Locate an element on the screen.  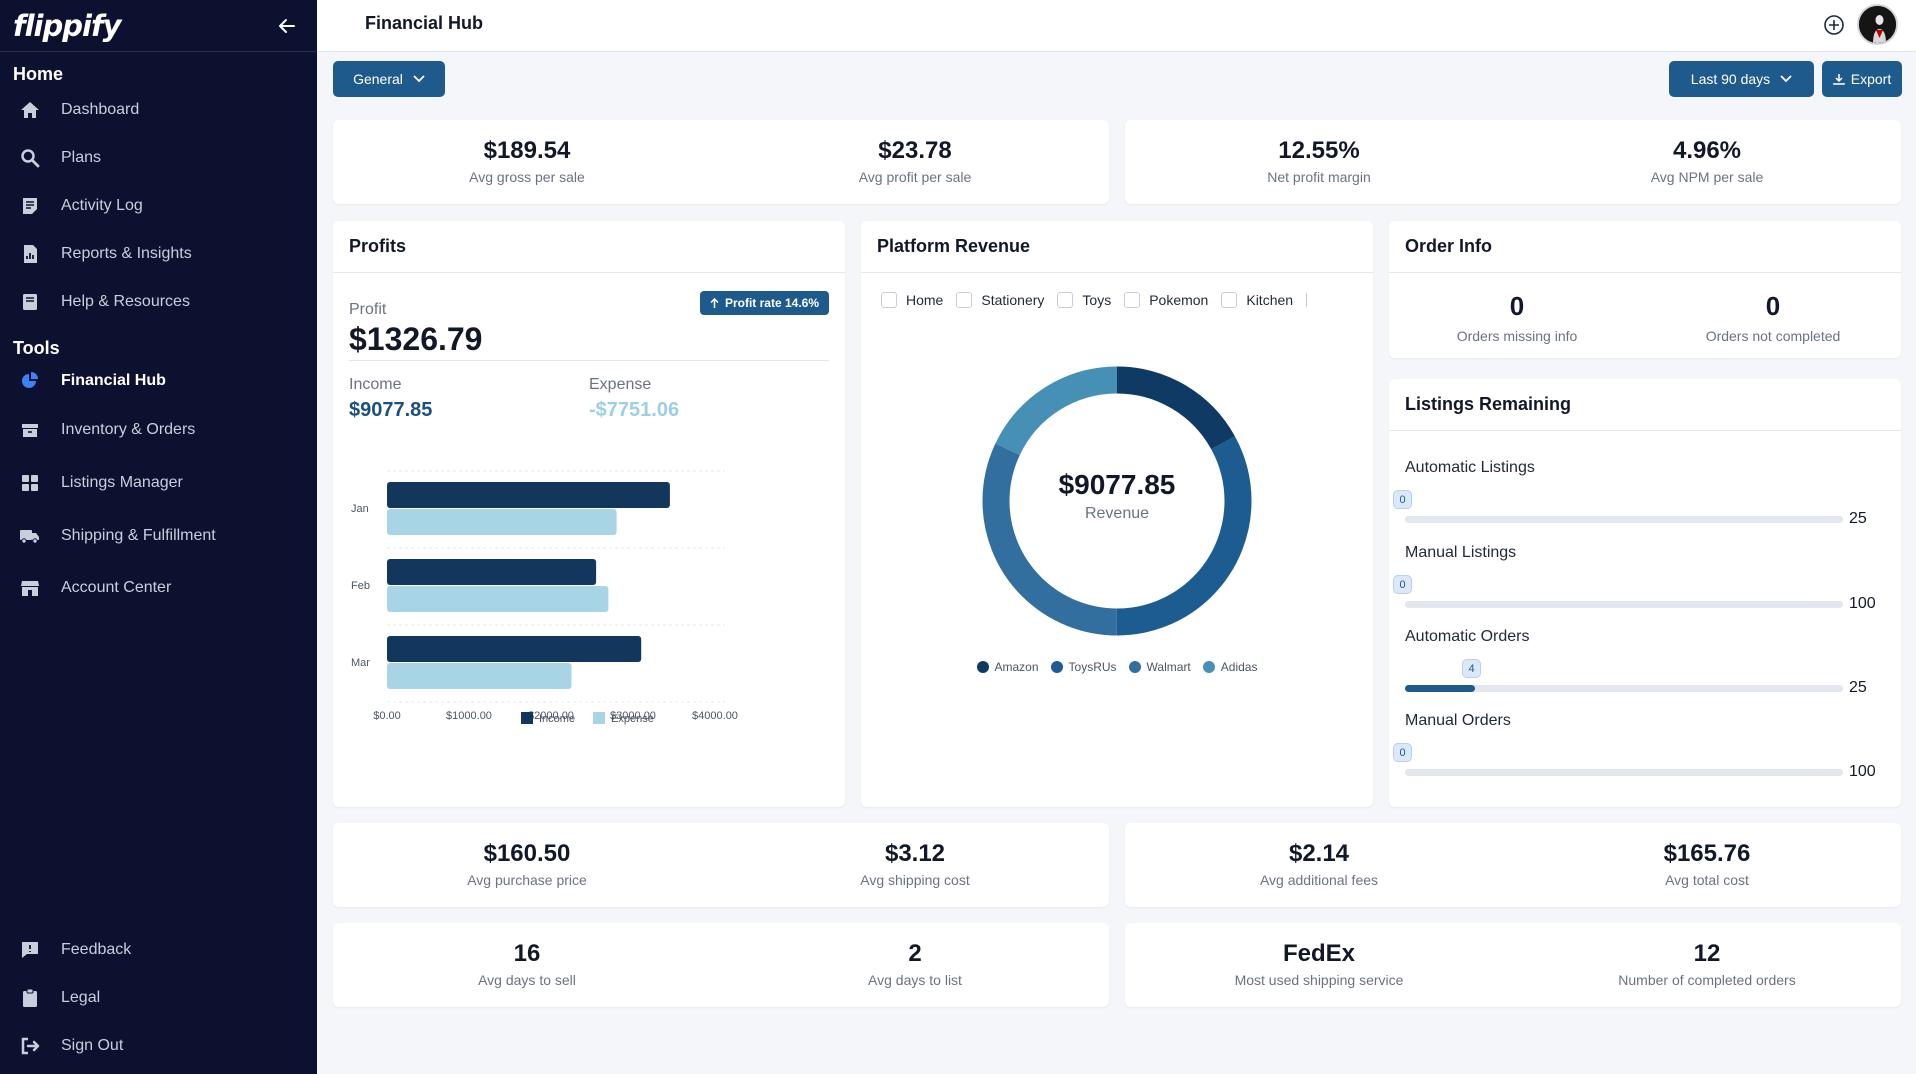
legend-swatch is located at coordinates (599, 718).